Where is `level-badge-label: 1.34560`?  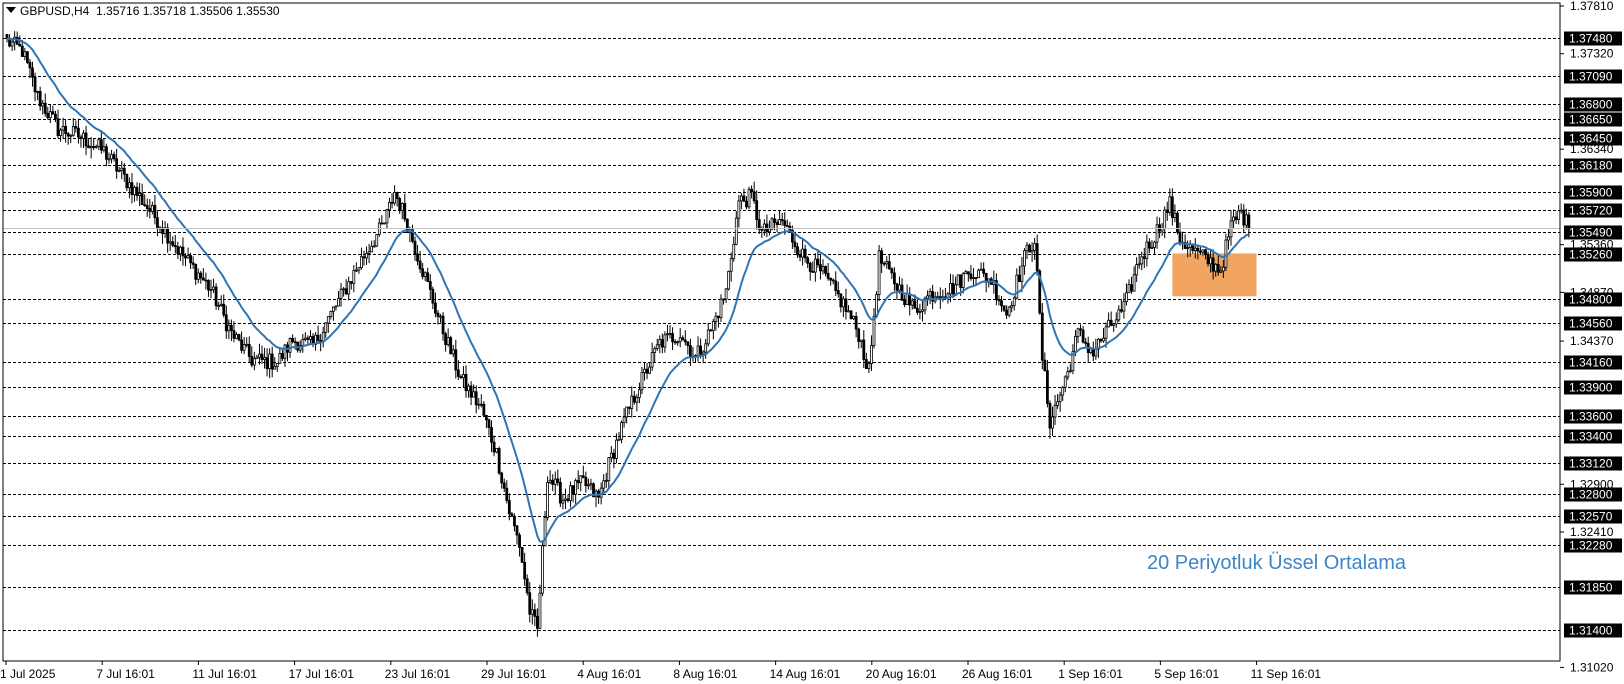 level-badge-label: 1.34560 is located at coordinates (1591, 324).